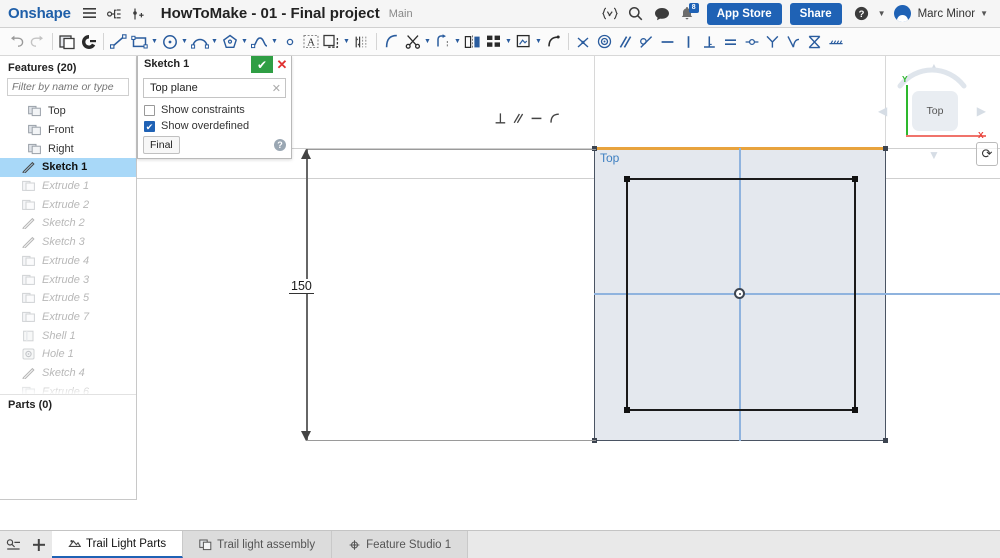  Describe the element at coordinates (215, 126) in the screenshot. I see `show-overdefined-checkbox: ✔ Show overdefined` at that location.